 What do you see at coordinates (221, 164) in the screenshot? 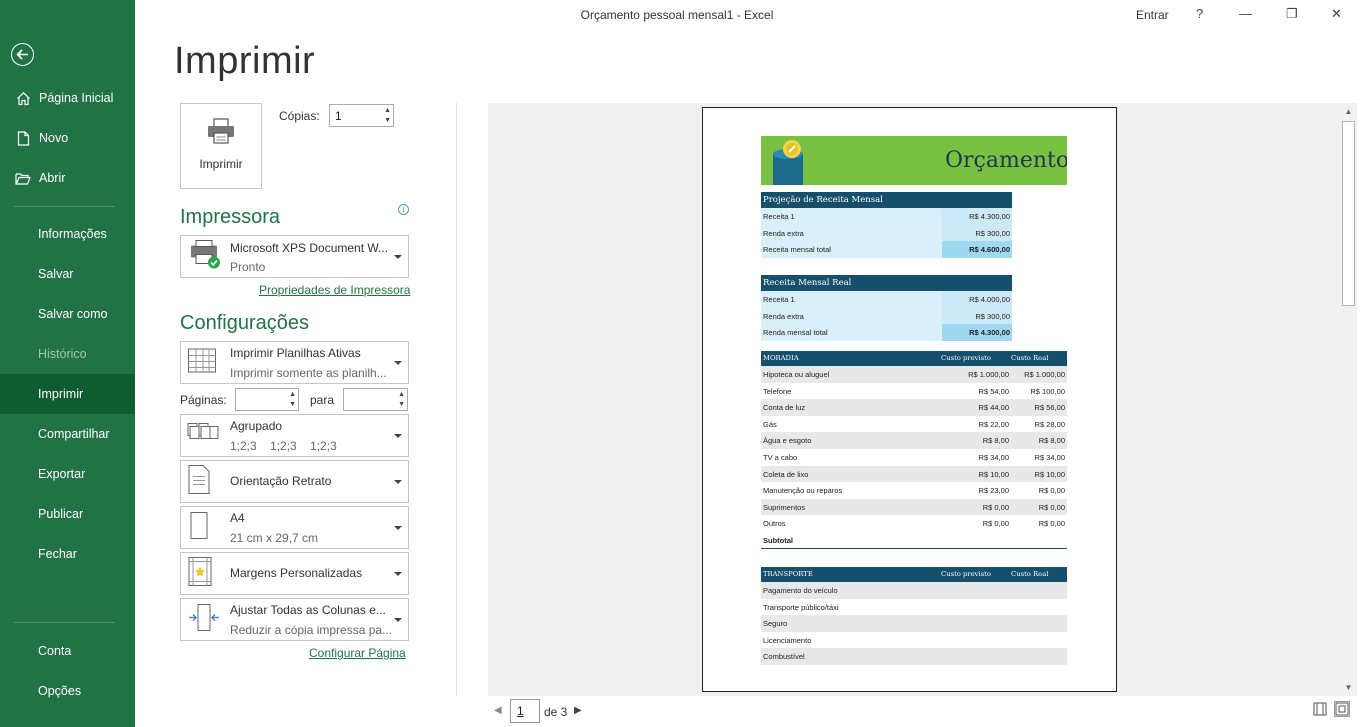
I see `print-button-label: Imprimir` at bounding box center [221, 164].